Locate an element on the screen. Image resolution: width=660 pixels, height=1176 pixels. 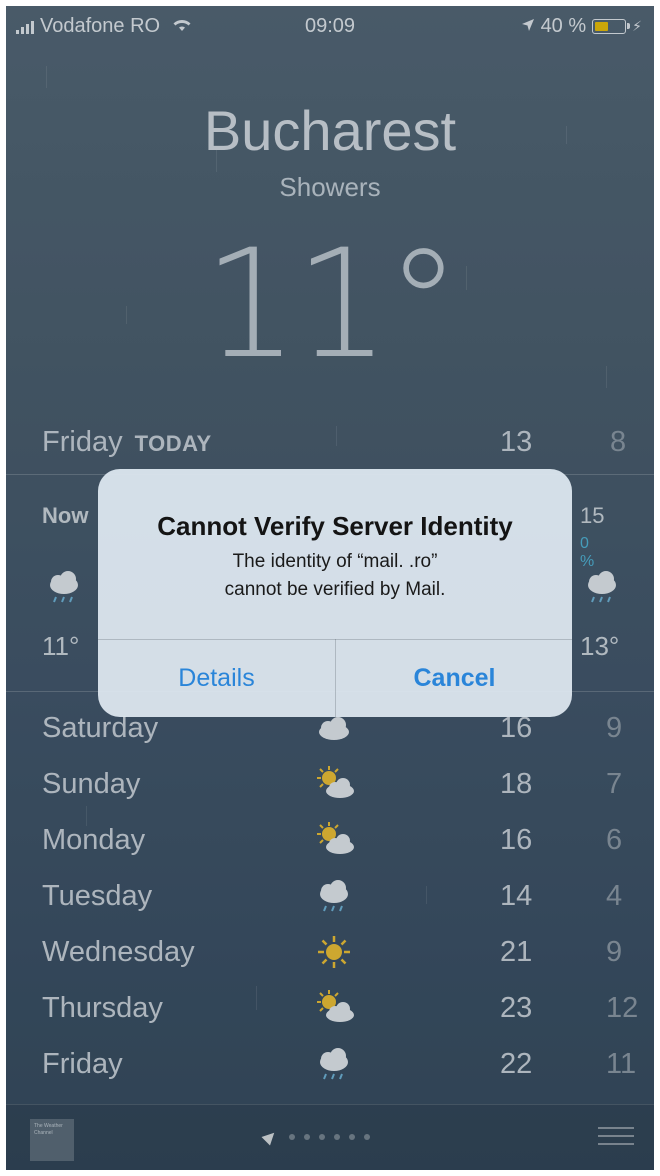
alert-title: Cannot Verify Server Identity is located at coordinates (335, 526).